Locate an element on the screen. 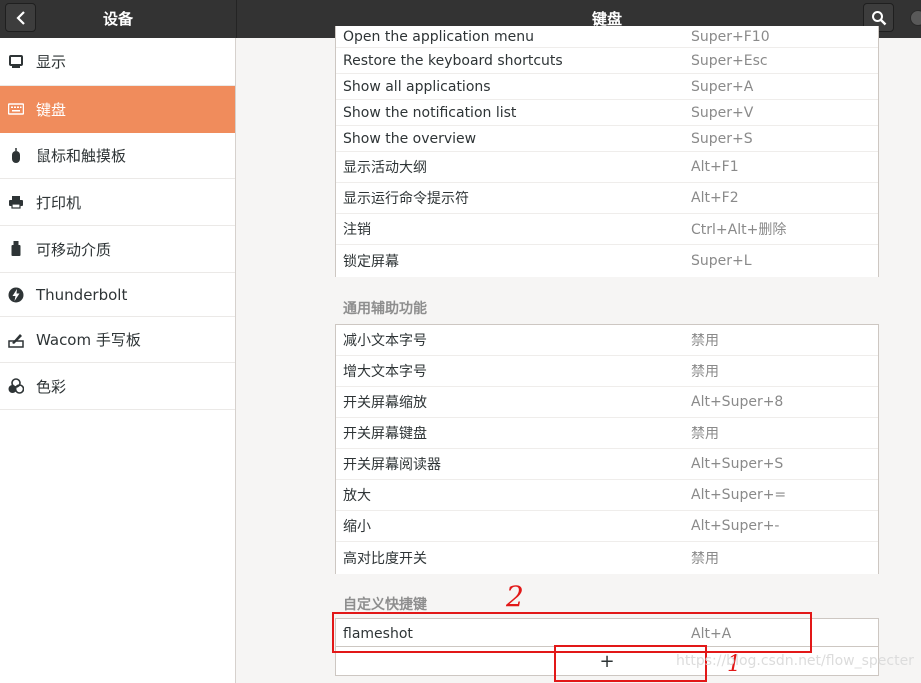  printer-icon is located at coordinates (16, 202).